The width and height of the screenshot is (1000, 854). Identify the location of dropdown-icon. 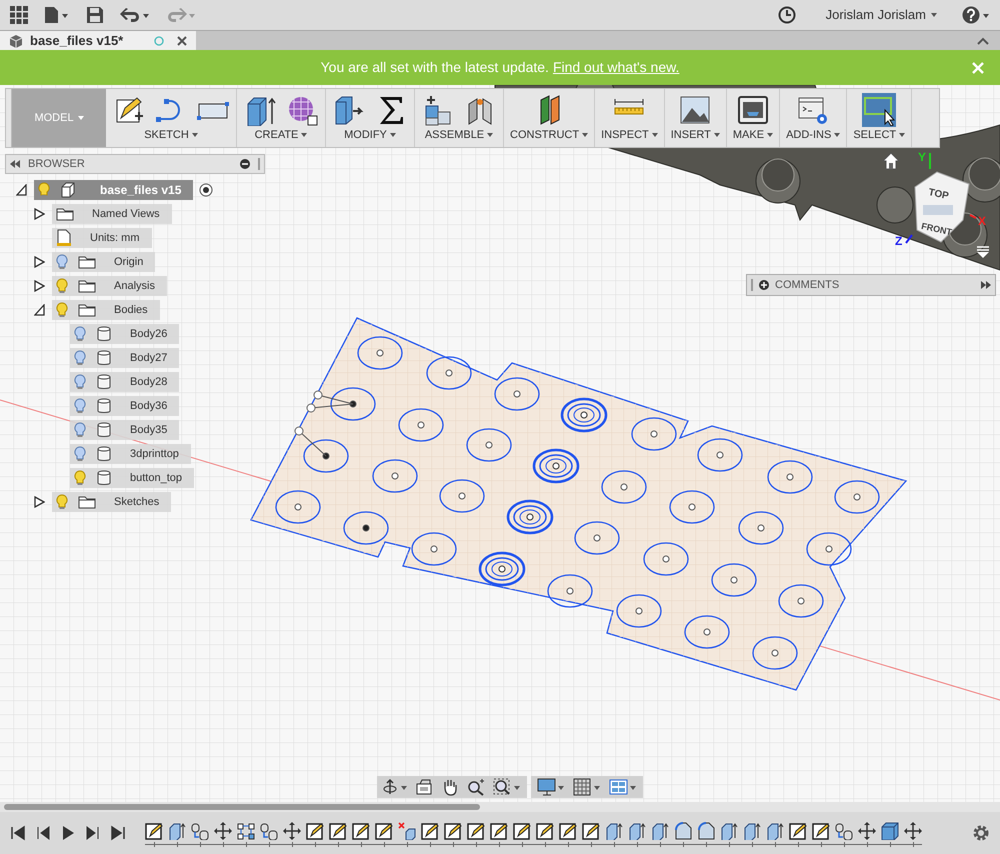
(983, 252).